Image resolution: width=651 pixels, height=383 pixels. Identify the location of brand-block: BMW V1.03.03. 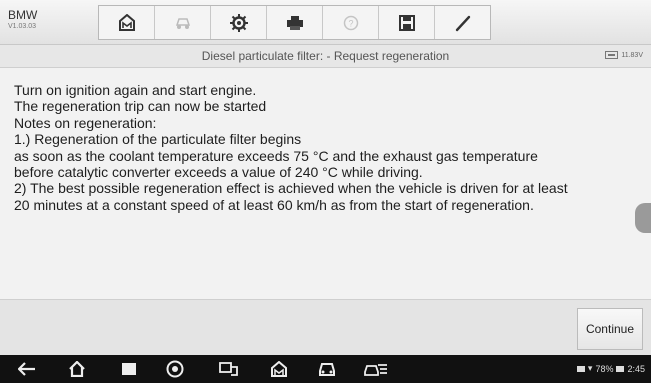
(22, 19).